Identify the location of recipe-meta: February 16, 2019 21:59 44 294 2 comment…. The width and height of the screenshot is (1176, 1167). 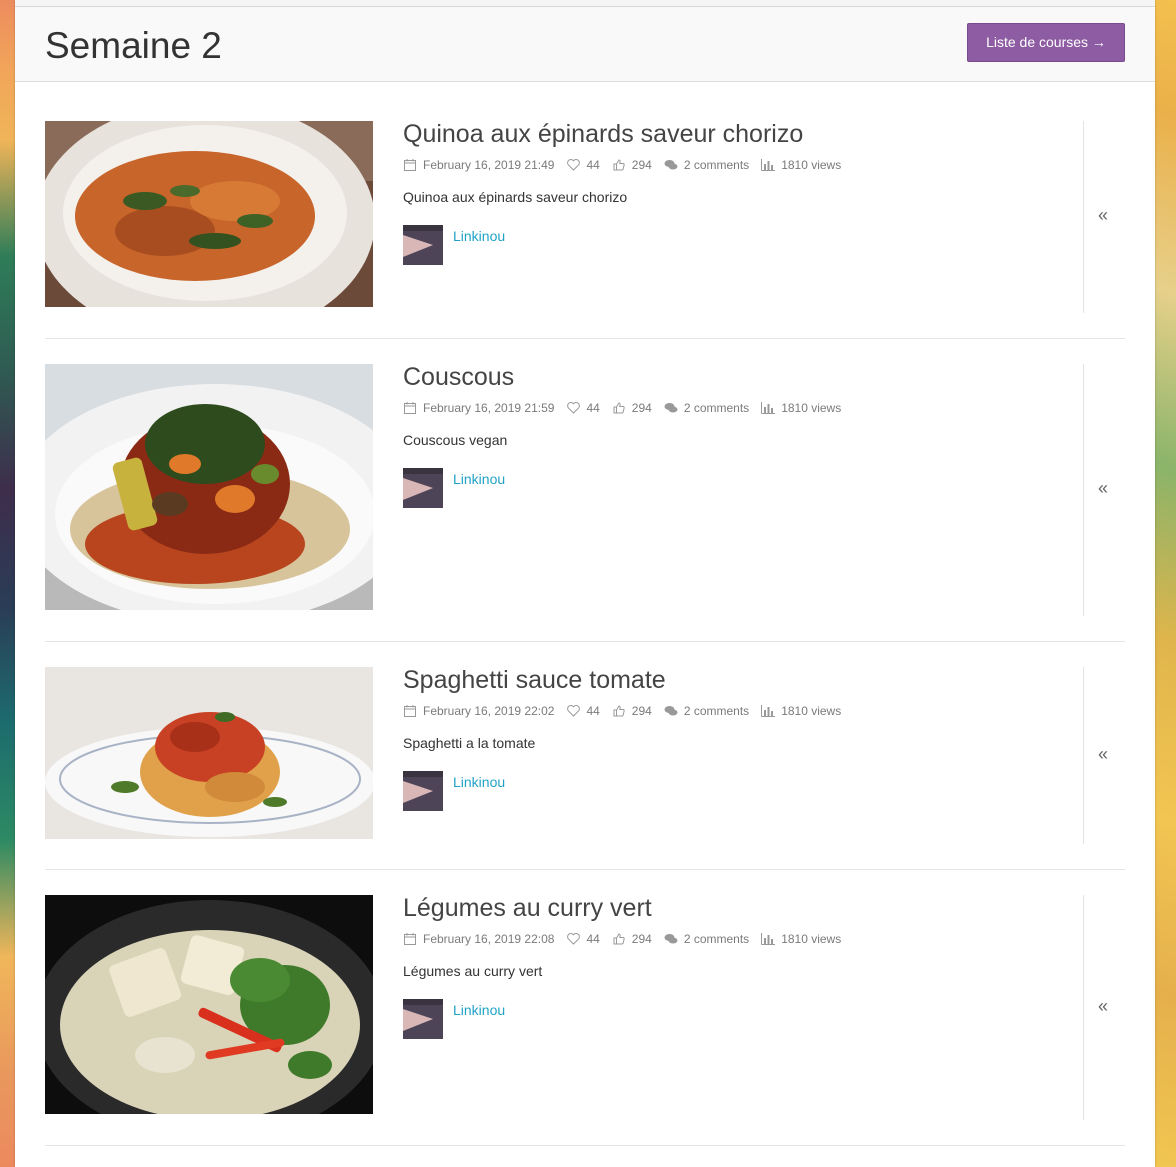
(733, 408).